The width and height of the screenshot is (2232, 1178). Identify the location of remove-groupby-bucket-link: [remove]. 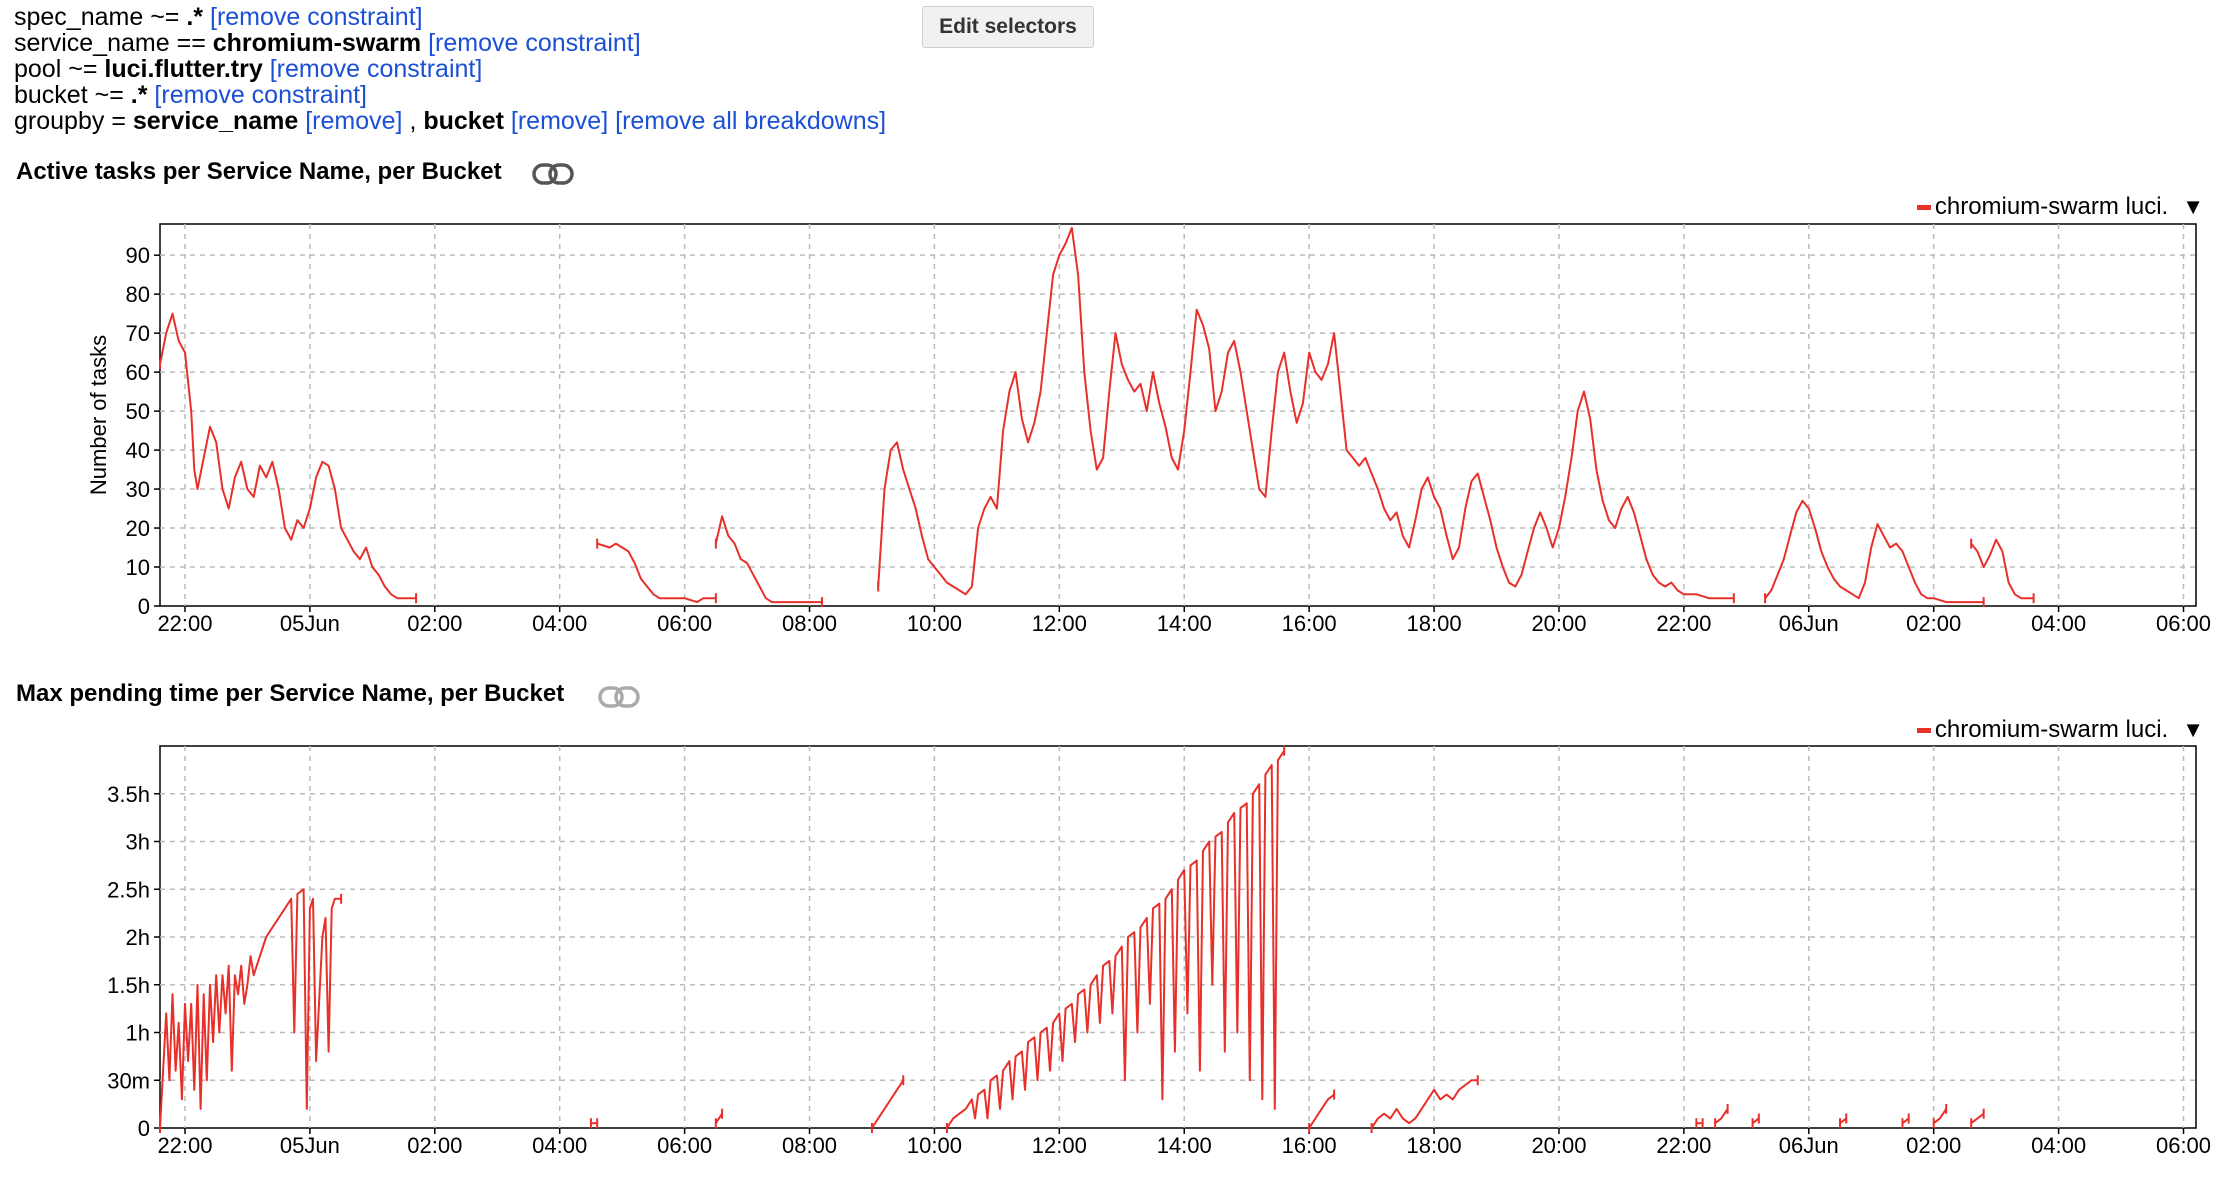
(559, 121).